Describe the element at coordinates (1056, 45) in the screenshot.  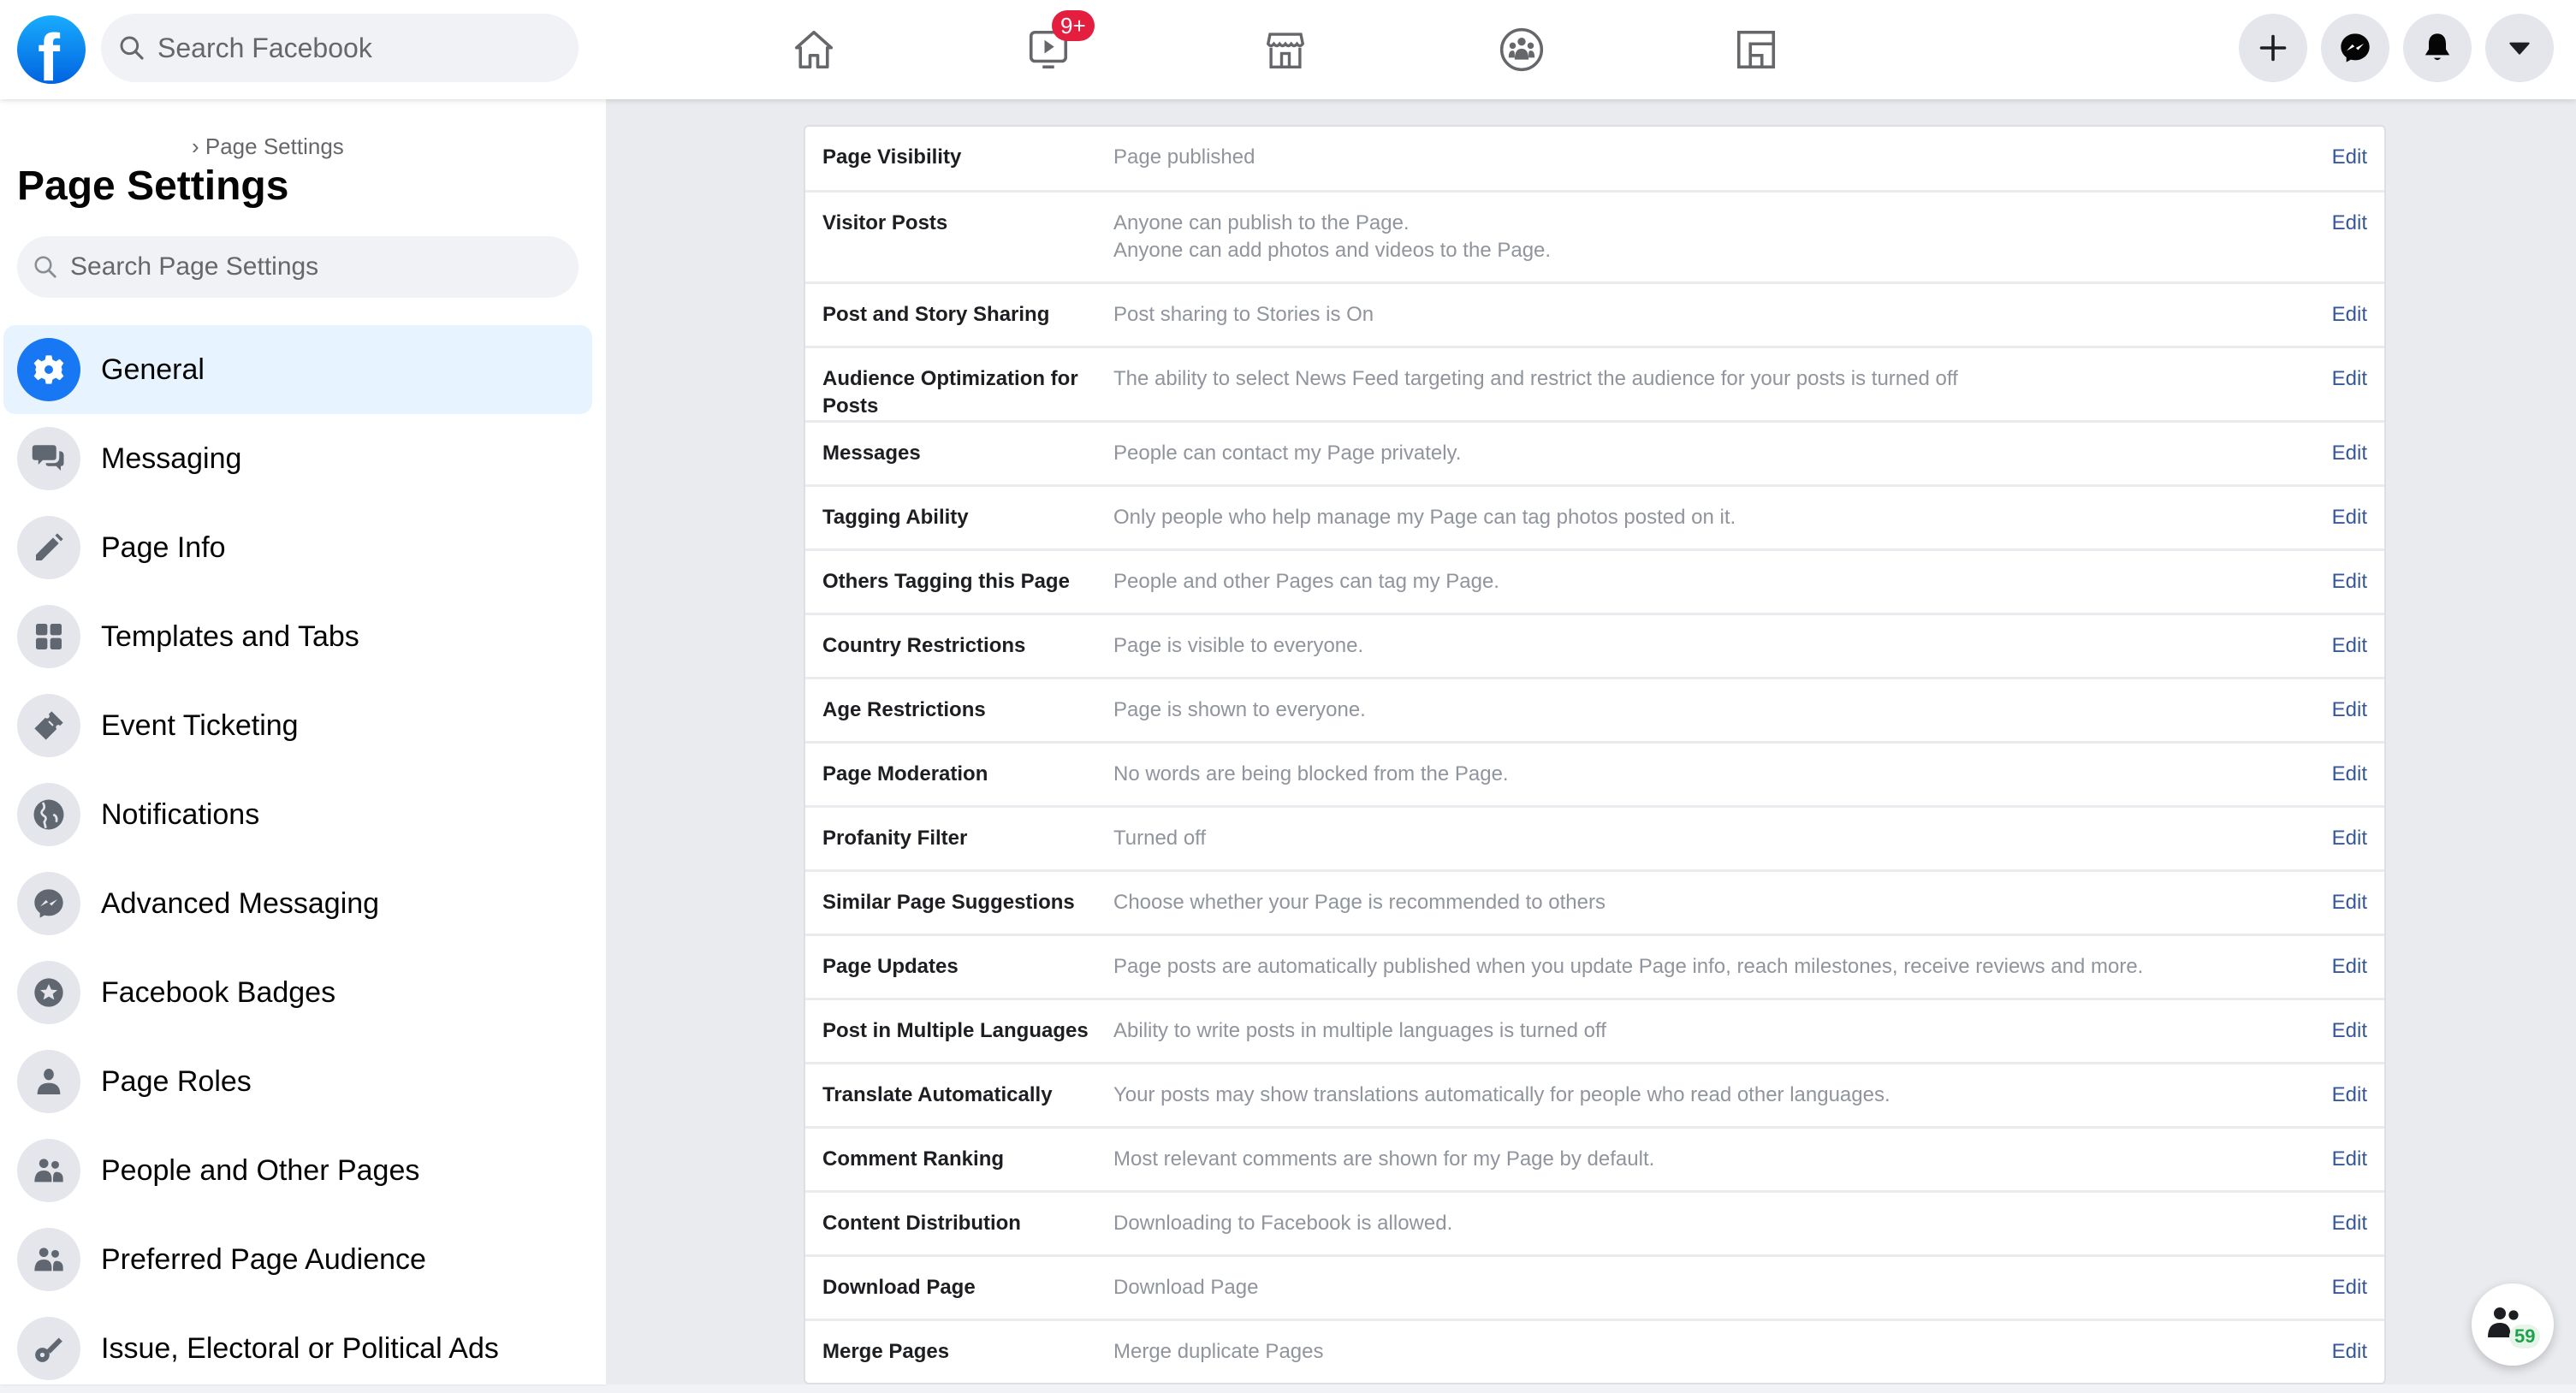
I see `nav-watch: 9+` at that location.